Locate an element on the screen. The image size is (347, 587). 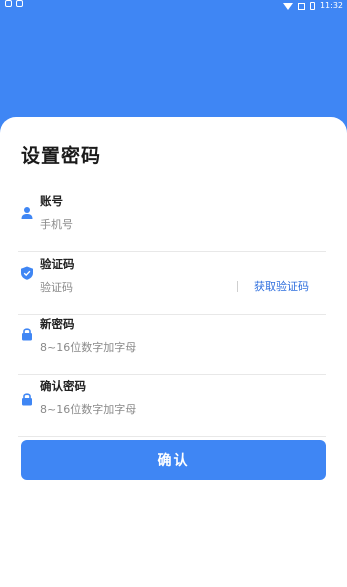
status-time: 11:32 is located at coordinates (331, 5).